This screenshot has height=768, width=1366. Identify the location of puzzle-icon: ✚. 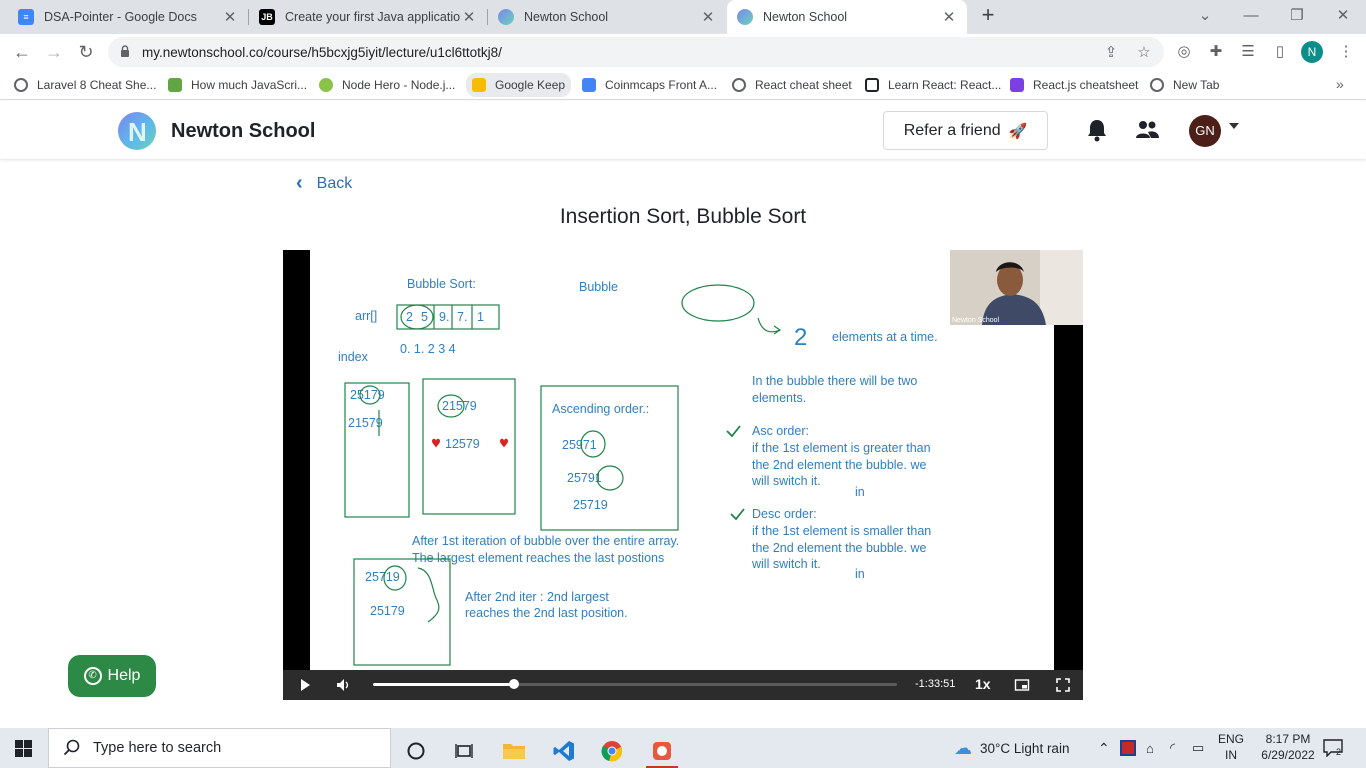
(1216, 52).